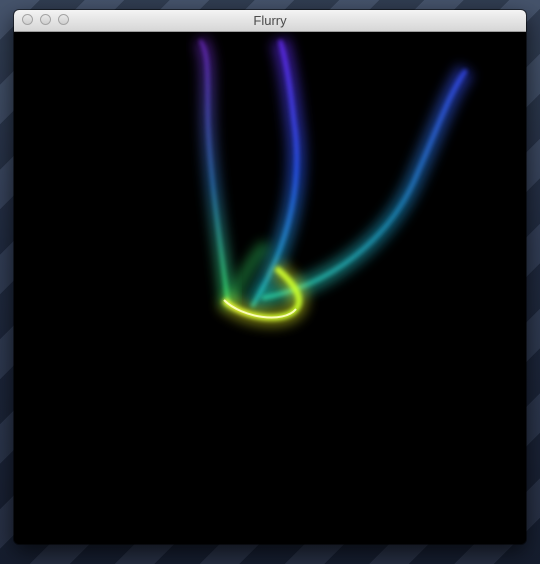  I want to click on stream-left, so click(214, 170).